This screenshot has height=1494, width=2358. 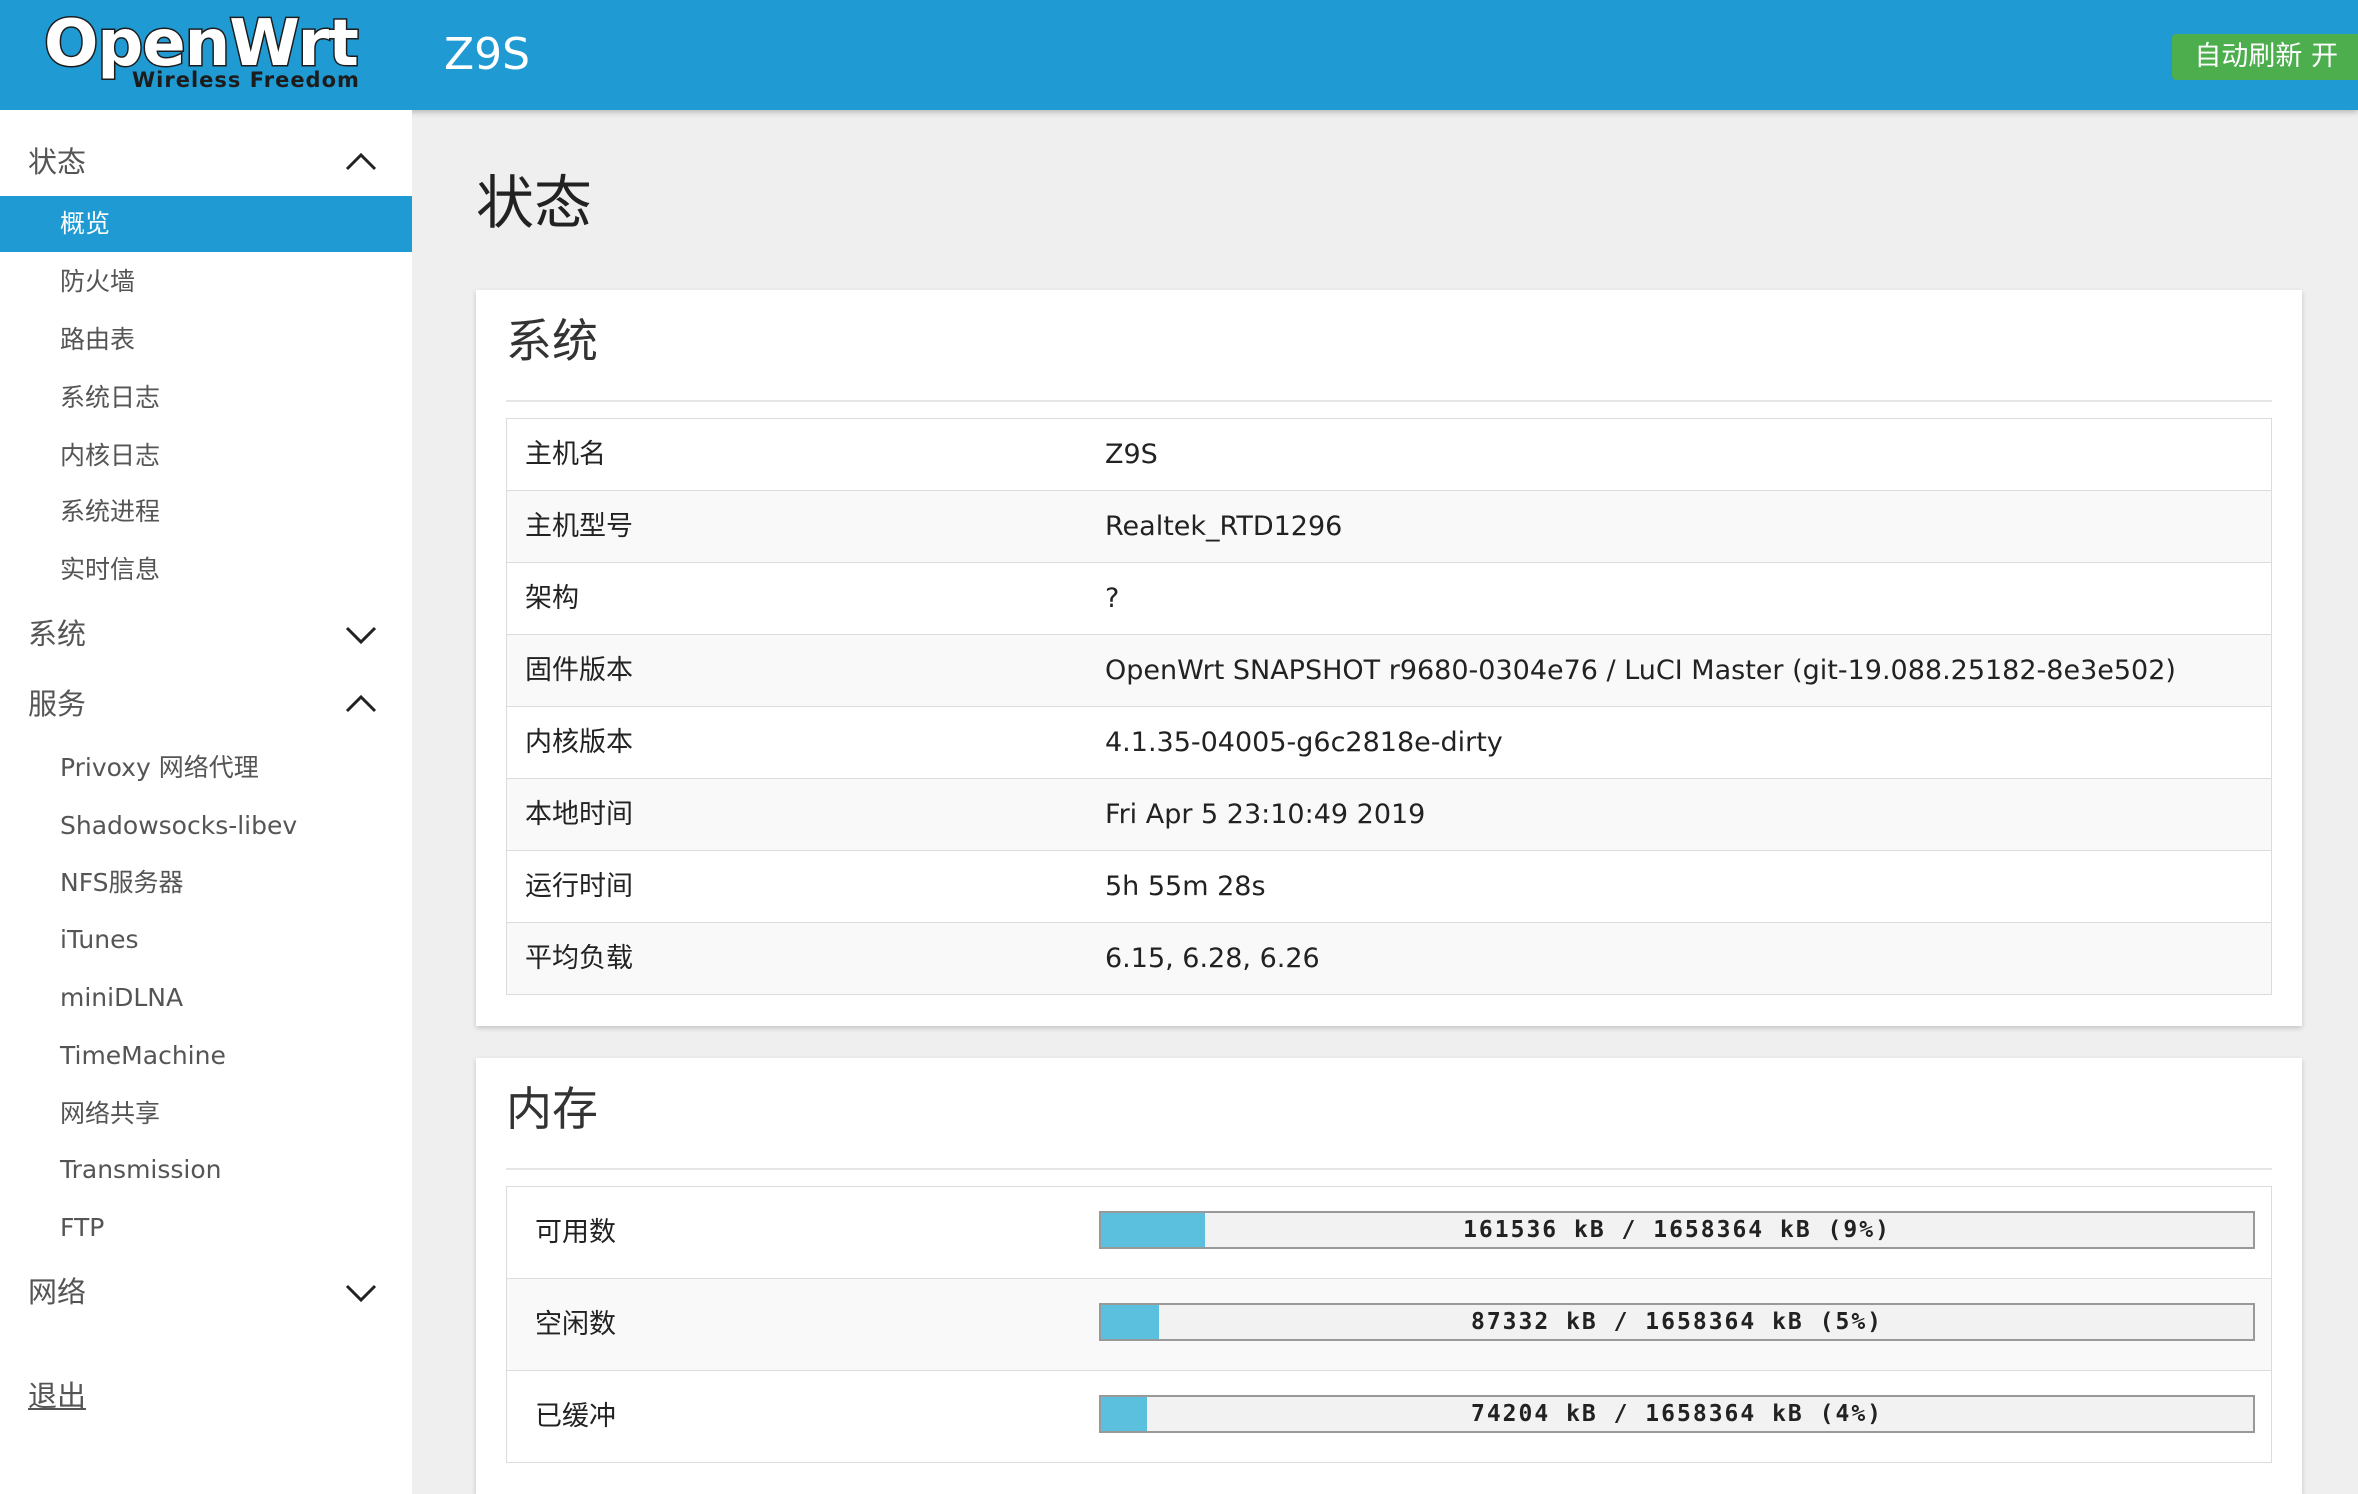 I want to click on progress-text: 74204 kB / 1658364 kB (4%), so click(x=1677, y=1414).